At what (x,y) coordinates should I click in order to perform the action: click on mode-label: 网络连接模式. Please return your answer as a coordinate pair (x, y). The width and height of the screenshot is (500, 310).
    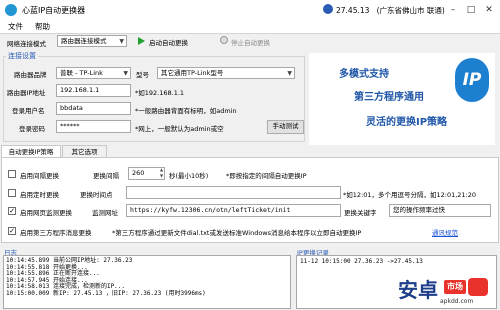
    Looking at the image, I should click on (26, 44).